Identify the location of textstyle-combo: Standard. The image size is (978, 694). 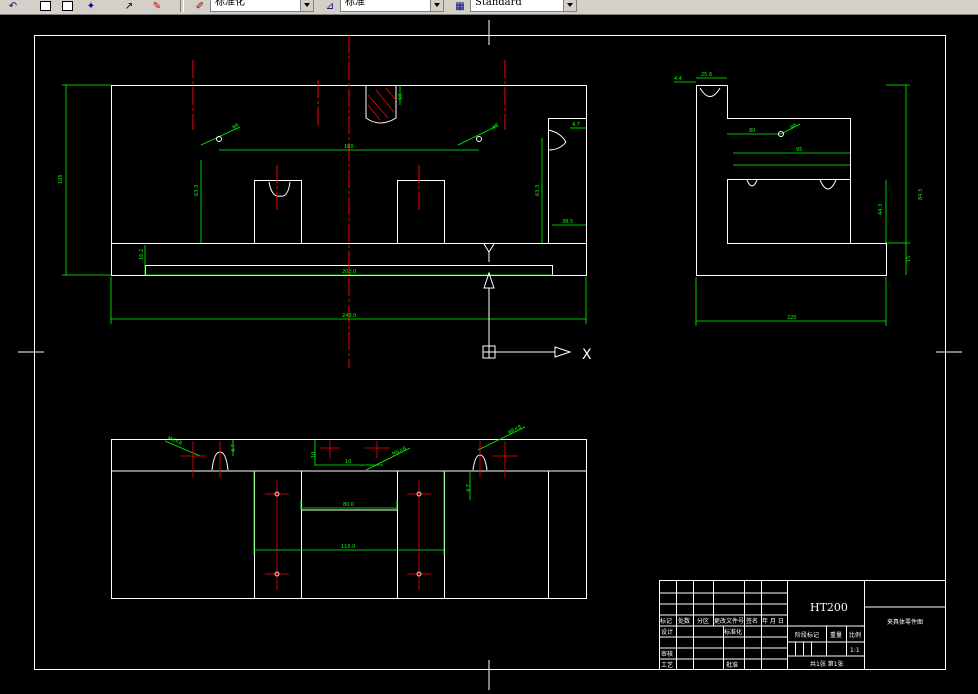
(523, 6).